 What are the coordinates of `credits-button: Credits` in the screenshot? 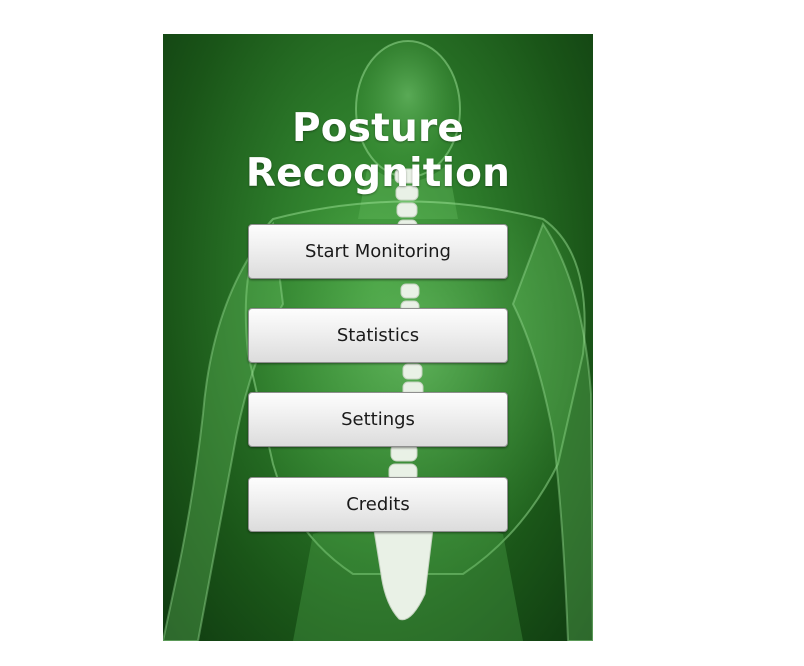 It's located at (378, 504).